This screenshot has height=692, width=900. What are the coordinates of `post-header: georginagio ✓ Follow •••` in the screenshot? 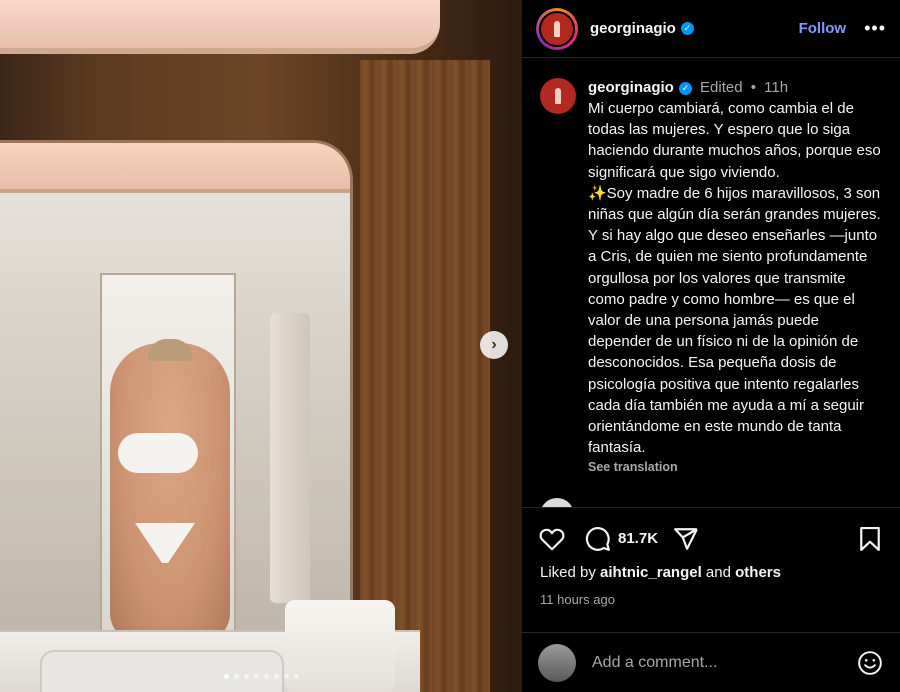 It's located at (711, 29).